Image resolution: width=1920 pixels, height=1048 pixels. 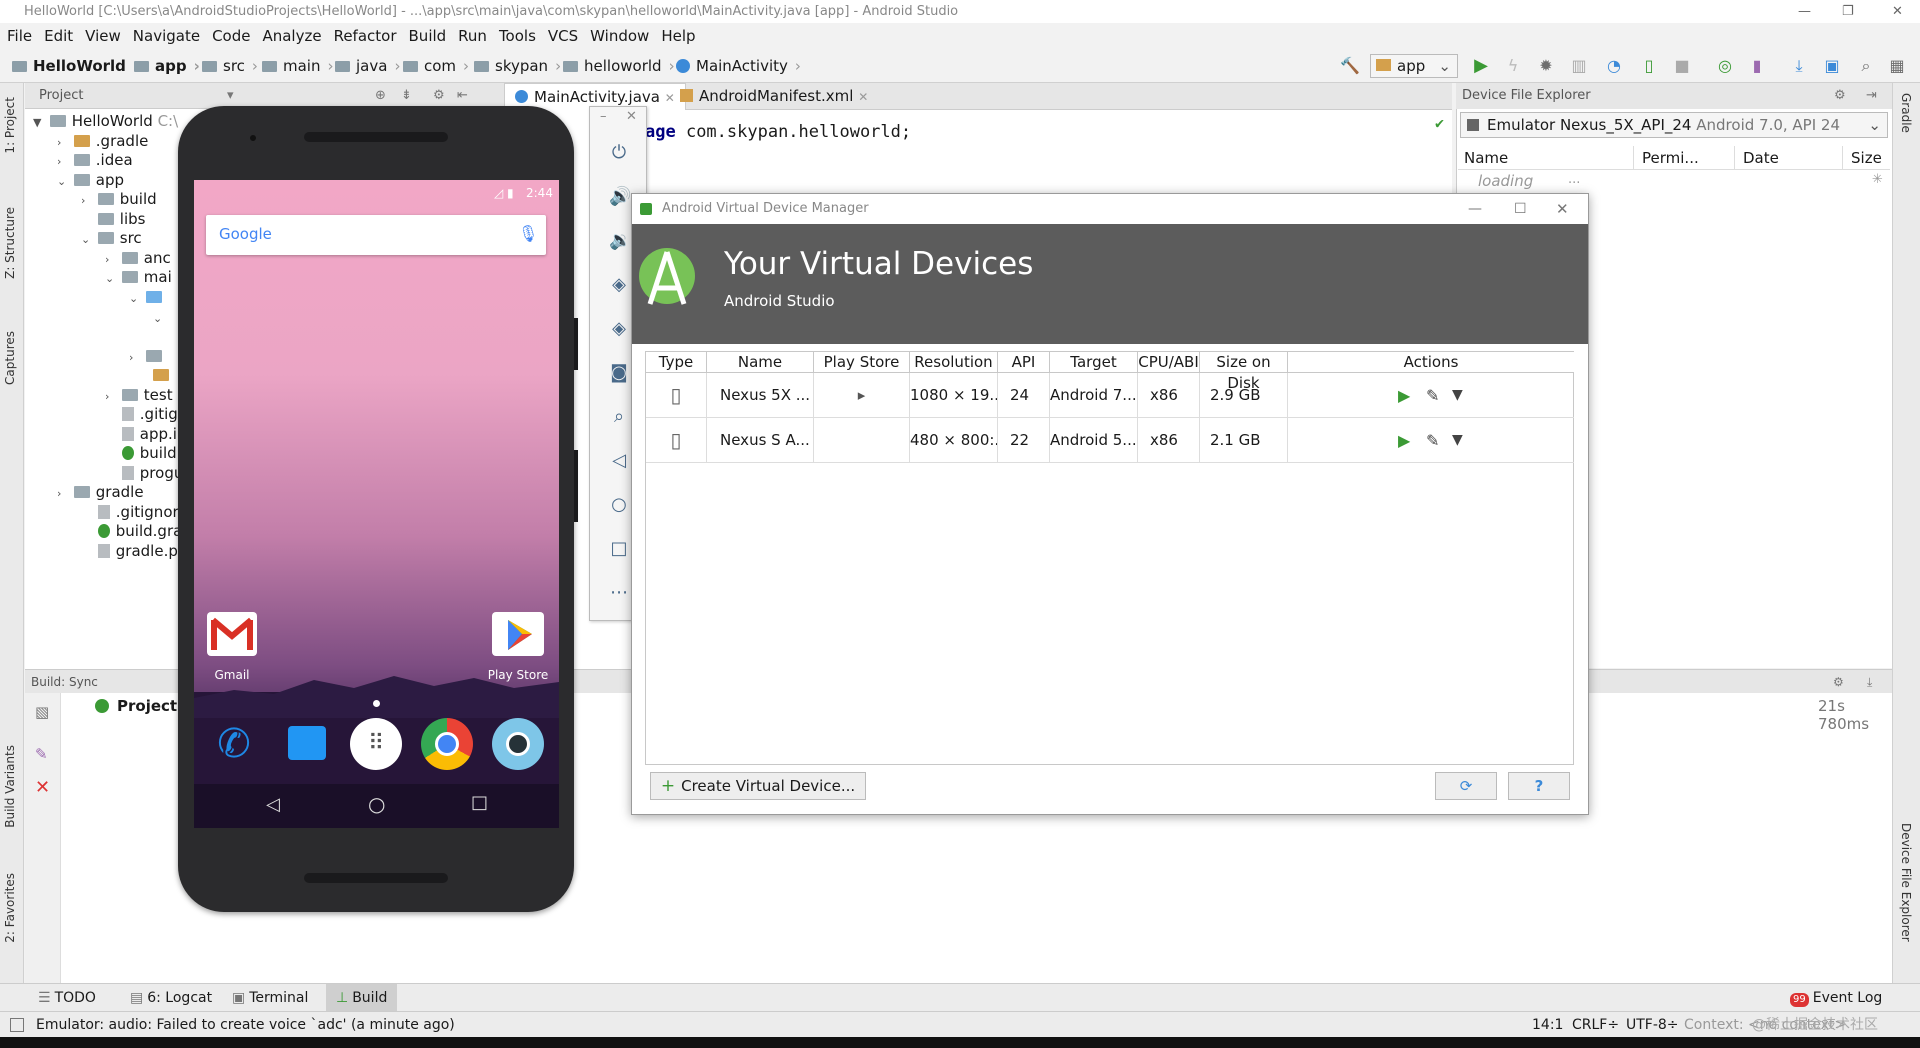 What do you see at coordinates (10, 125) in the screenshot?
I see `tab-project: 1: Project` at bounding box center [10, 125].